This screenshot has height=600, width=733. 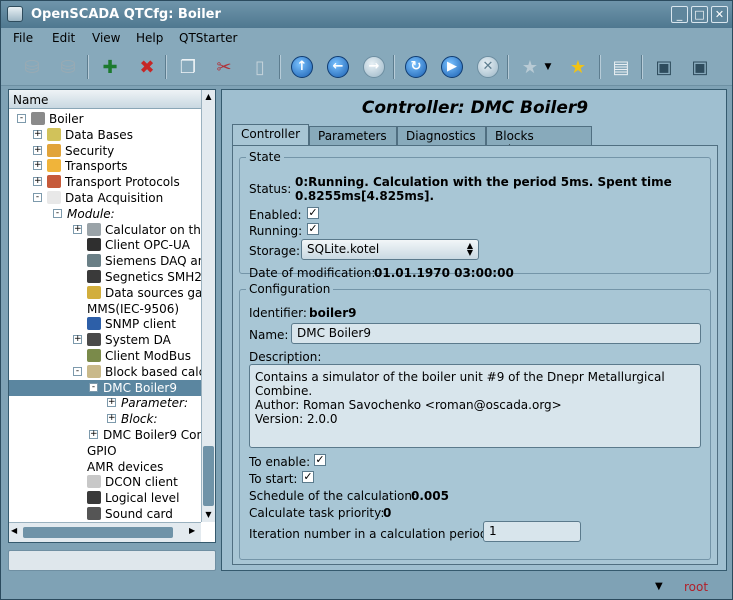 I want to click on paste-icon: ▯, so click(x=260, y=67).